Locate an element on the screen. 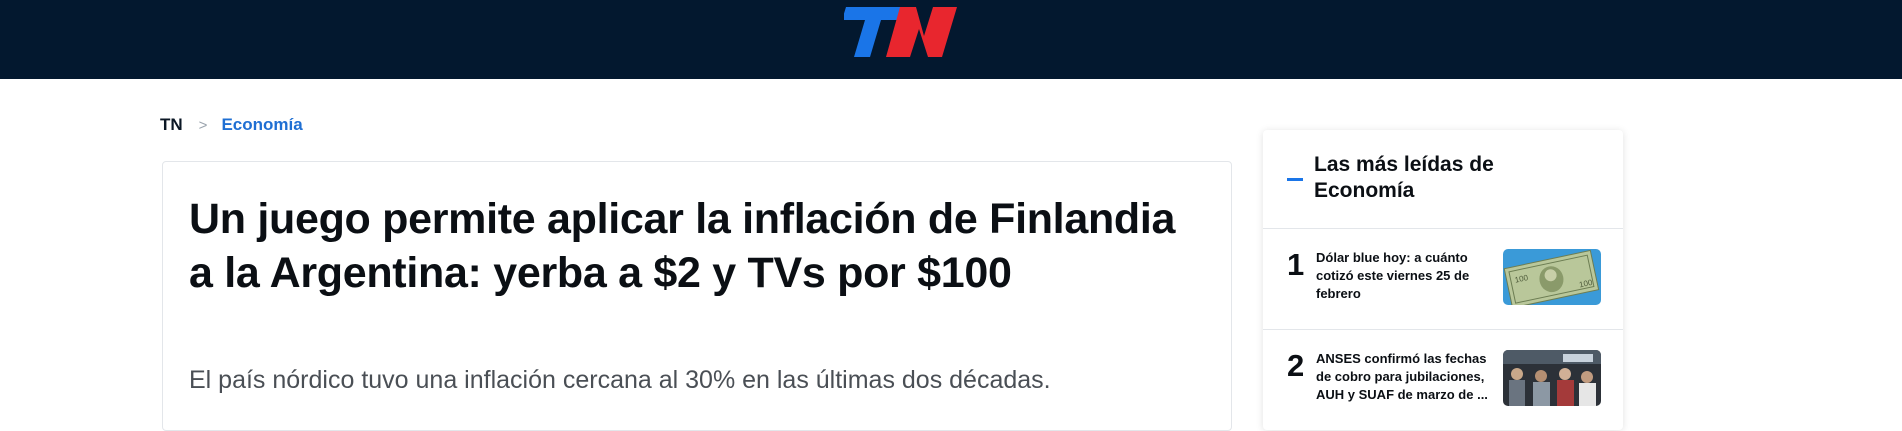 The width and height of the screenshot is (1902, 431). breadcrumb: TN > Economía is located at coordinates (231, 125).